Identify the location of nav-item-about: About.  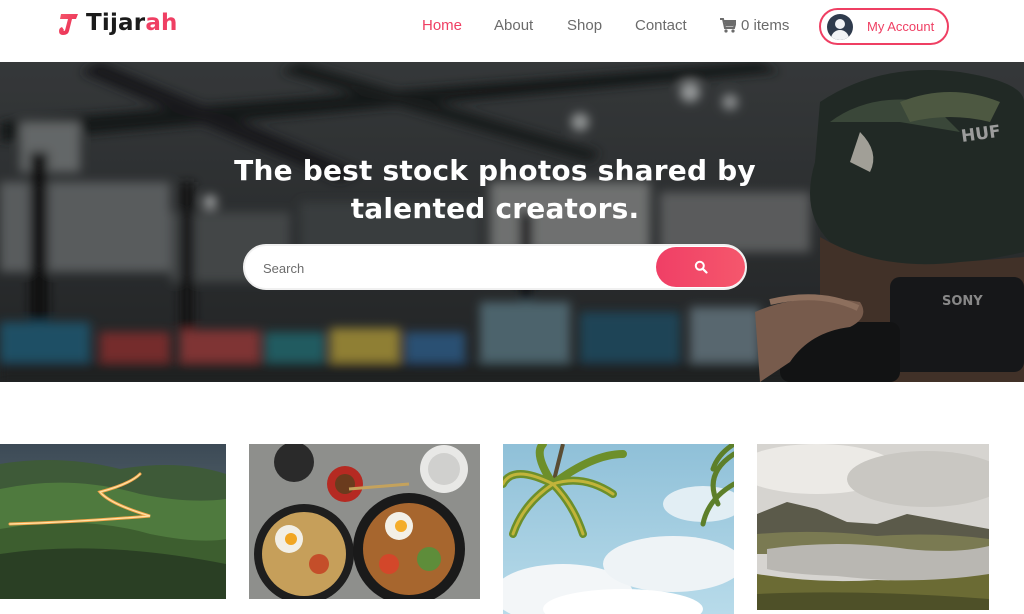
(513, 25).